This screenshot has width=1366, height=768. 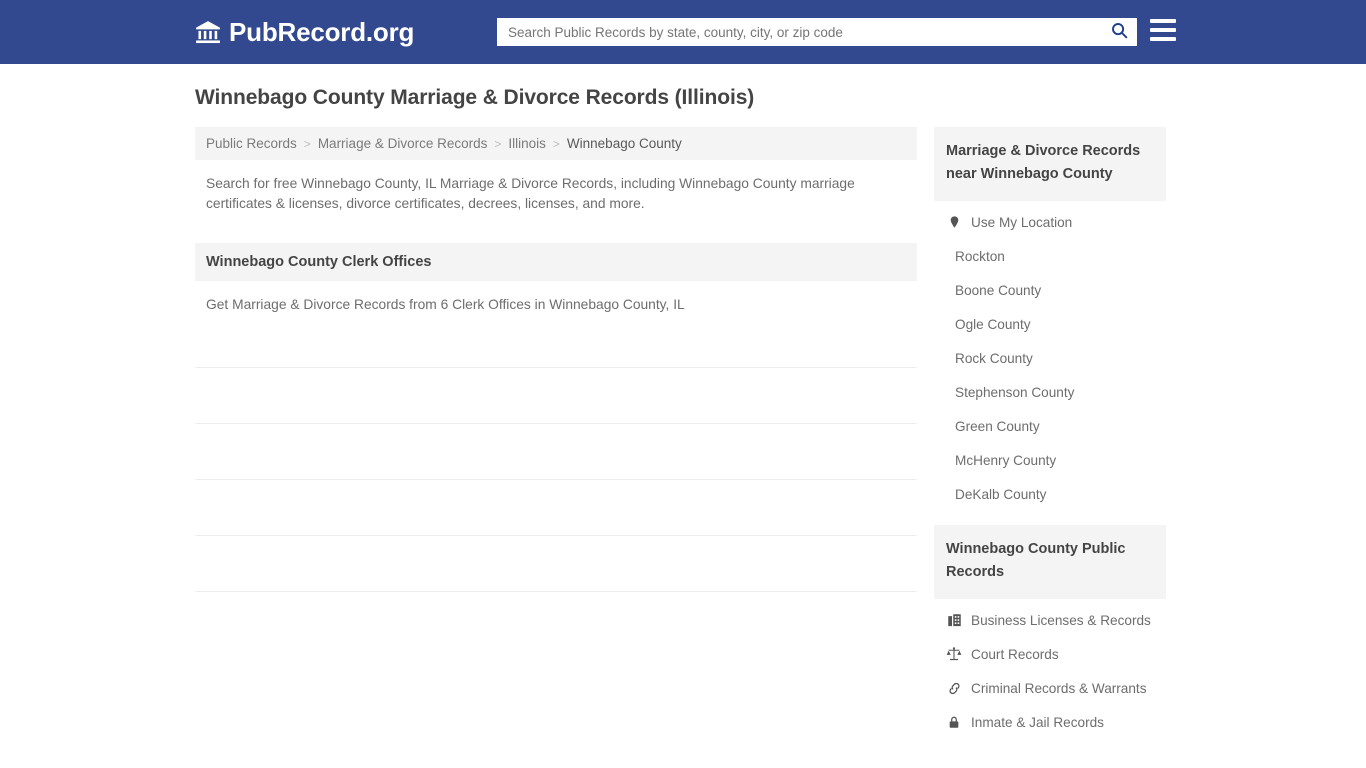 What do you see at coordinates (997, 426) in the screenshot?
I see `sidebar-item-label: Green County` at bounding box center [997, 426].